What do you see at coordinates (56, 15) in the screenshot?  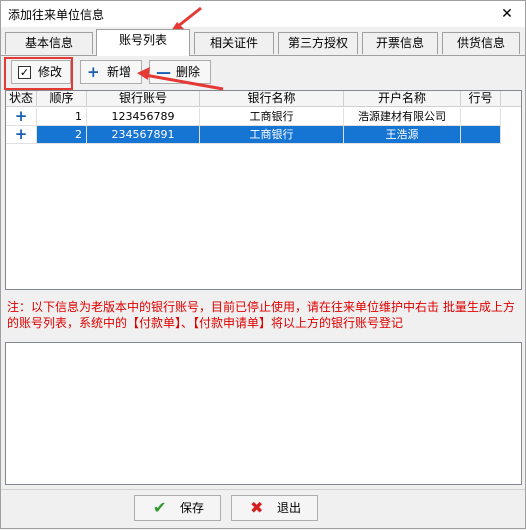 I see `window-title: 添加往来单位信息` at bounding box center [56, 15].